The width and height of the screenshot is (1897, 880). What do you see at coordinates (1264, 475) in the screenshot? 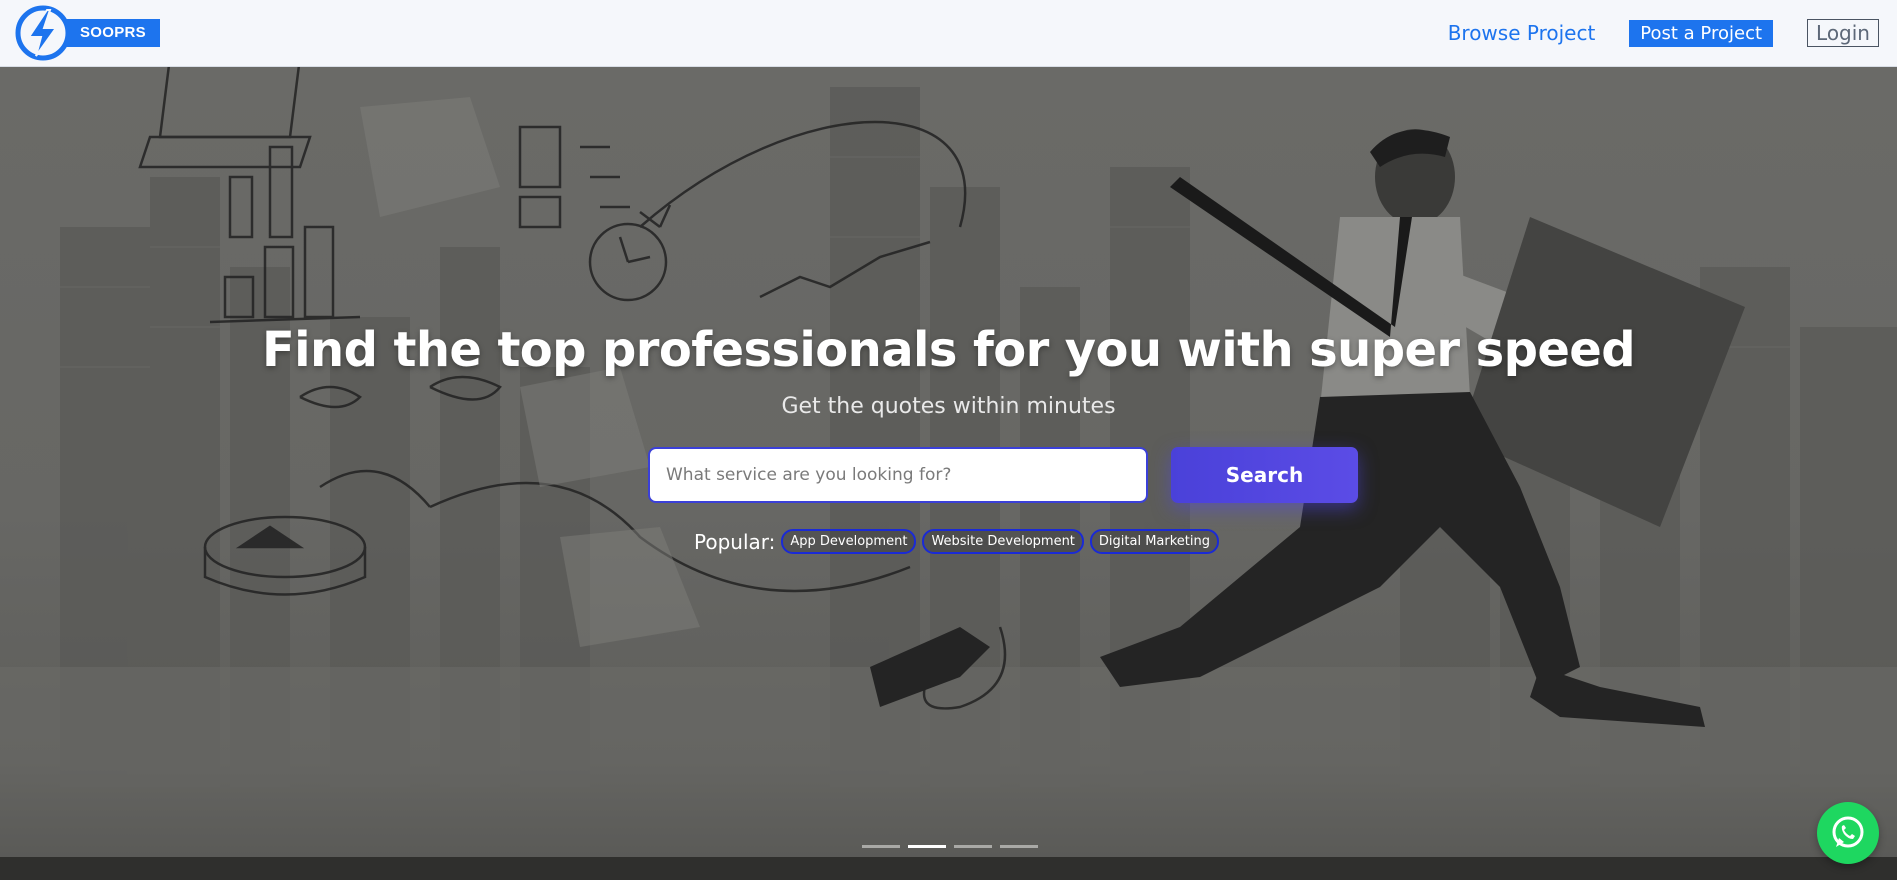
I see `search-button: Search` at bounding box center [1264, 475].